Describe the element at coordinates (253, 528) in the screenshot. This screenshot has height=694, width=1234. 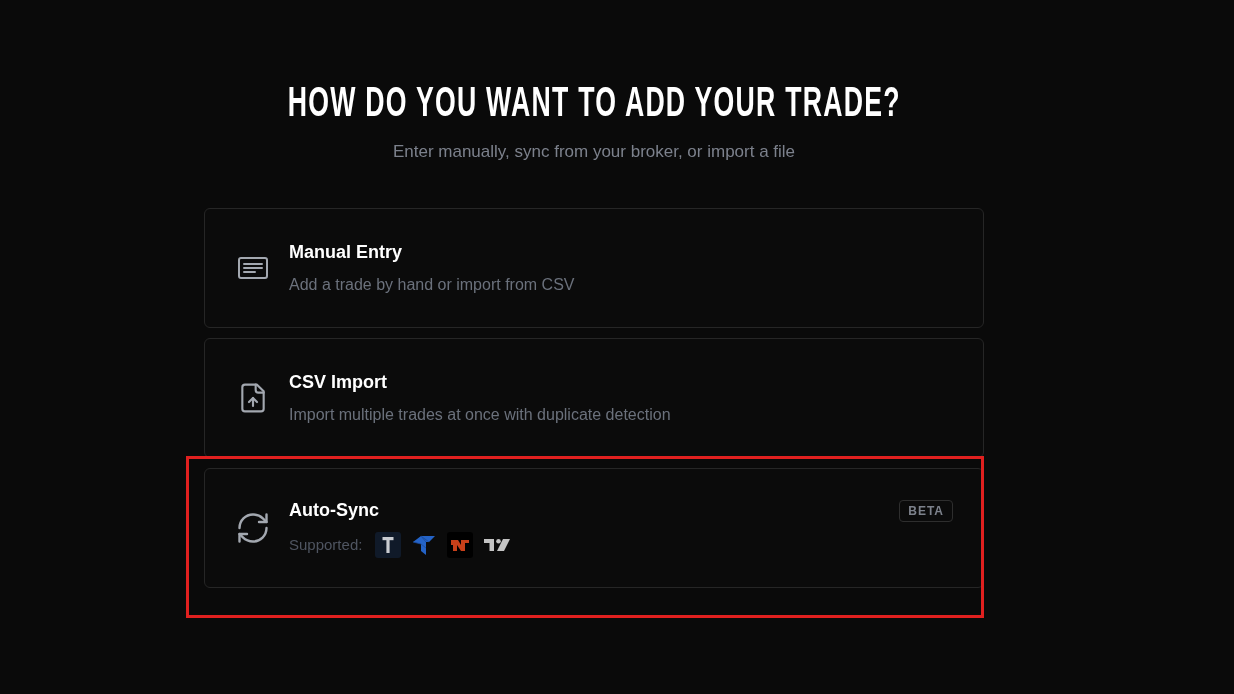
I see `refresh-icon` at that location.